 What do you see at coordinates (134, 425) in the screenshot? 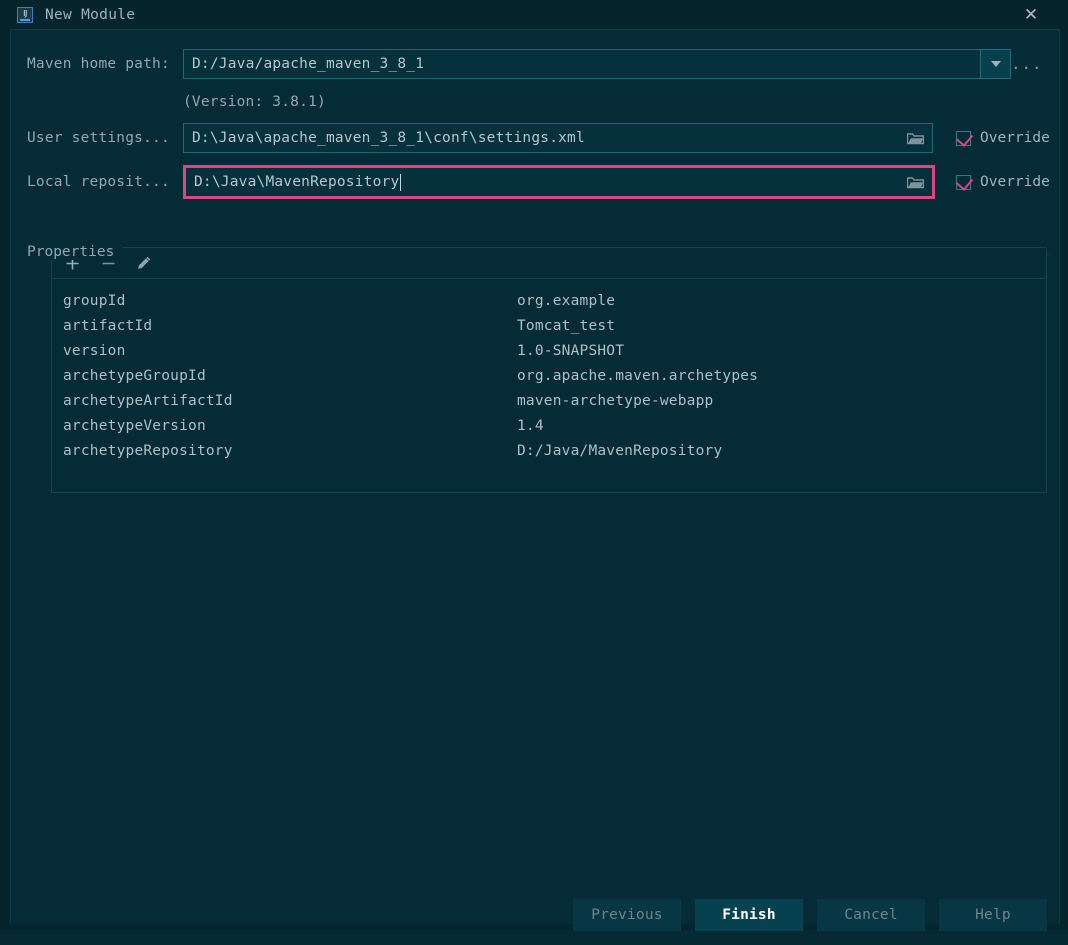
I see `property-key: archetypeVersion` at bounding box center [134, 425].